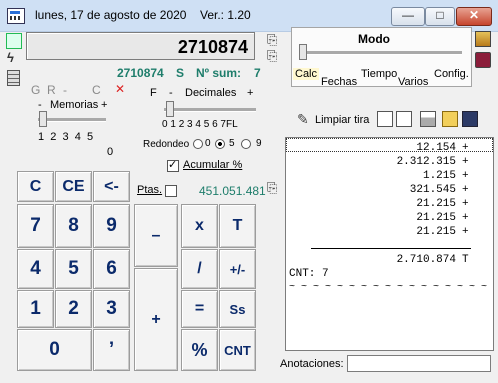  I want to click on decimals-minus: -, so click(171, 93).